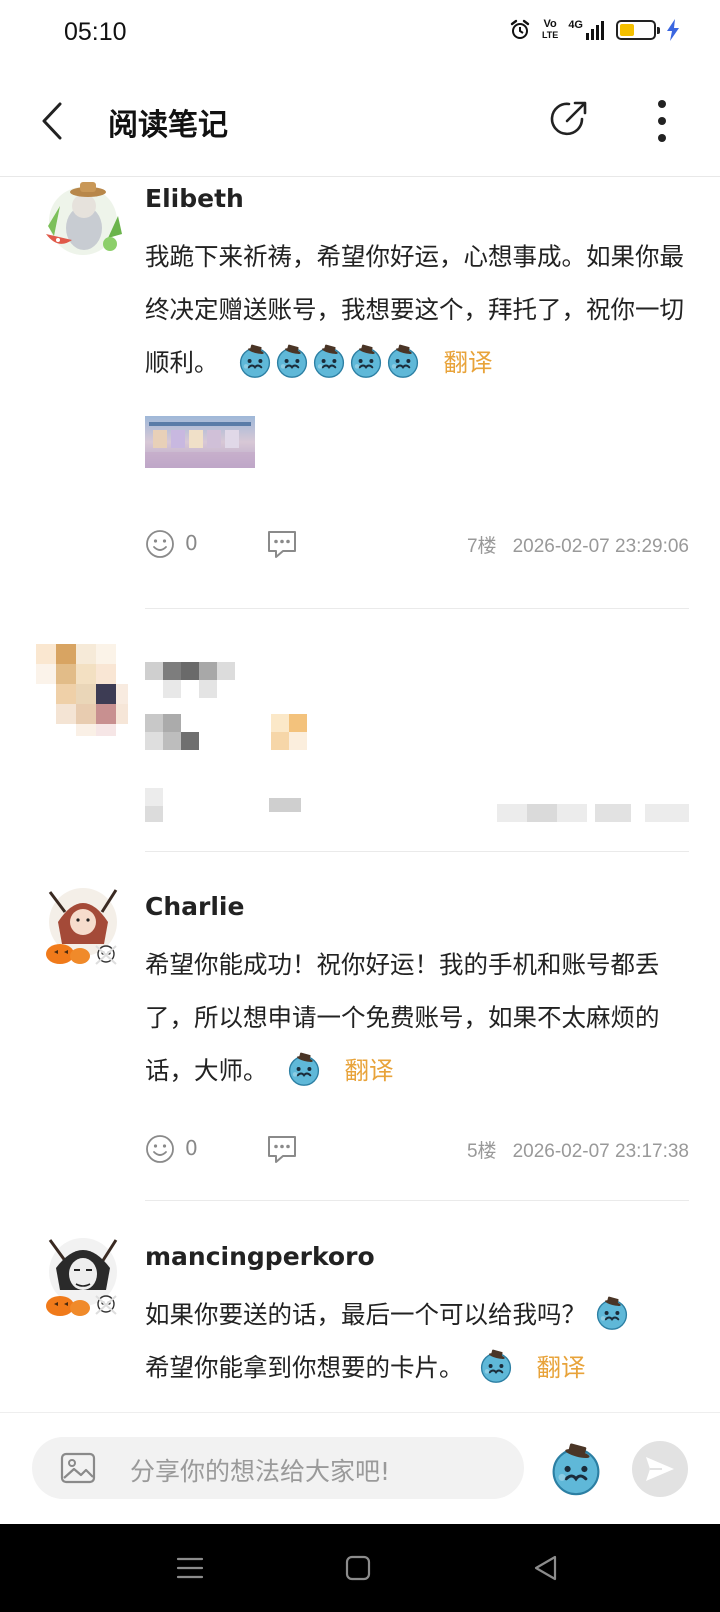 The height and width of the screenshot is (1612, 720). I want to click on comment-meta: 5楼 2026-02-07 23:17:38, so click(578, 1149).